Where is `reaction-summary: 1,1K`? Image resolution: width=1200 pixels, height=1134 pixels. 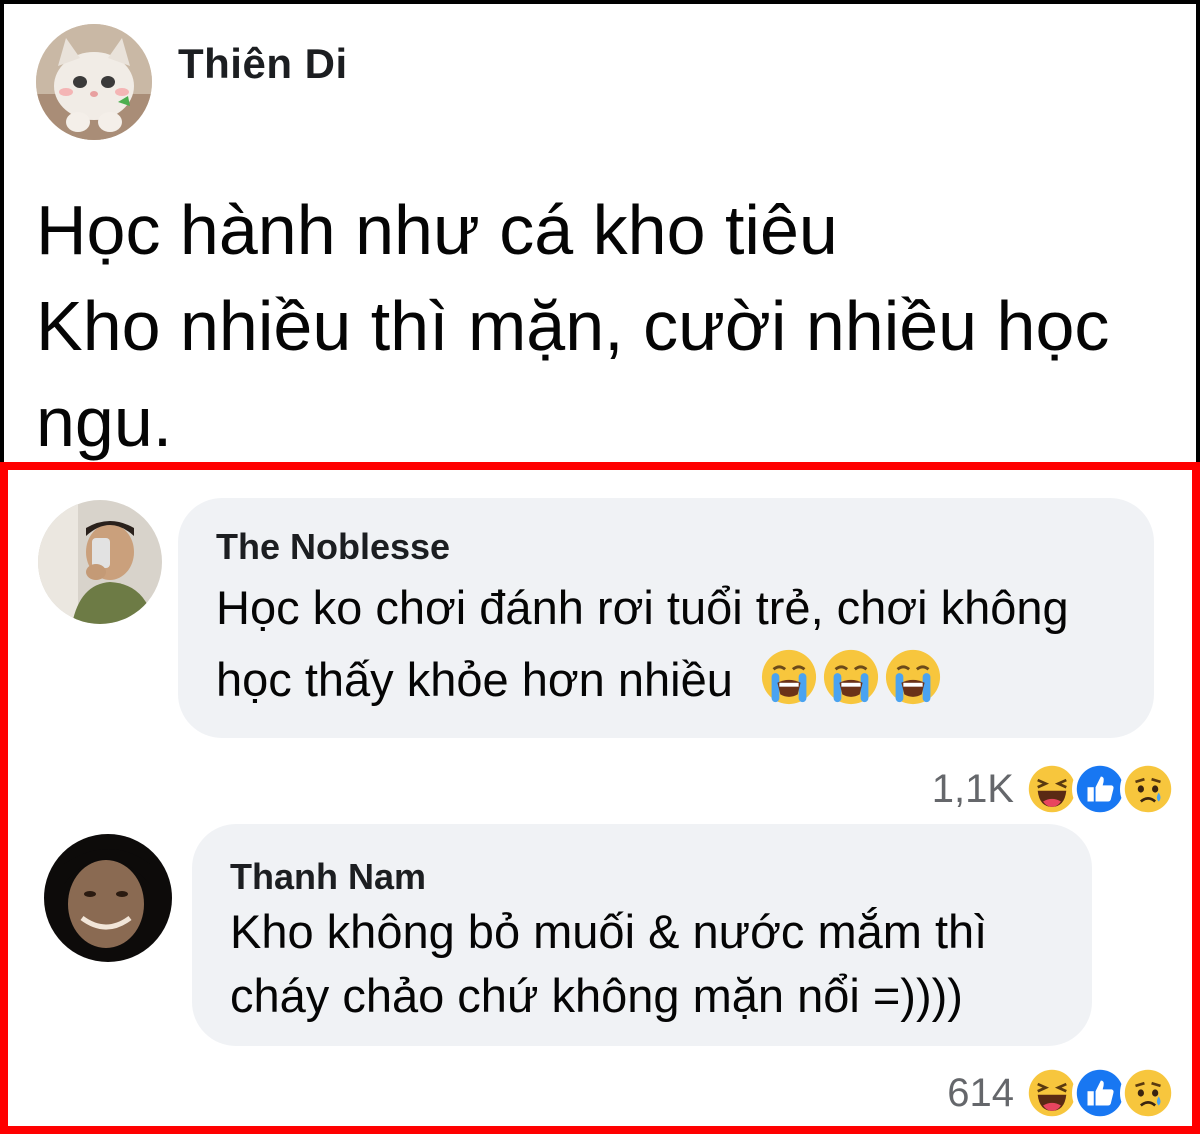
reaction-summary: 1,1K is located at coordinates (1054, 789).